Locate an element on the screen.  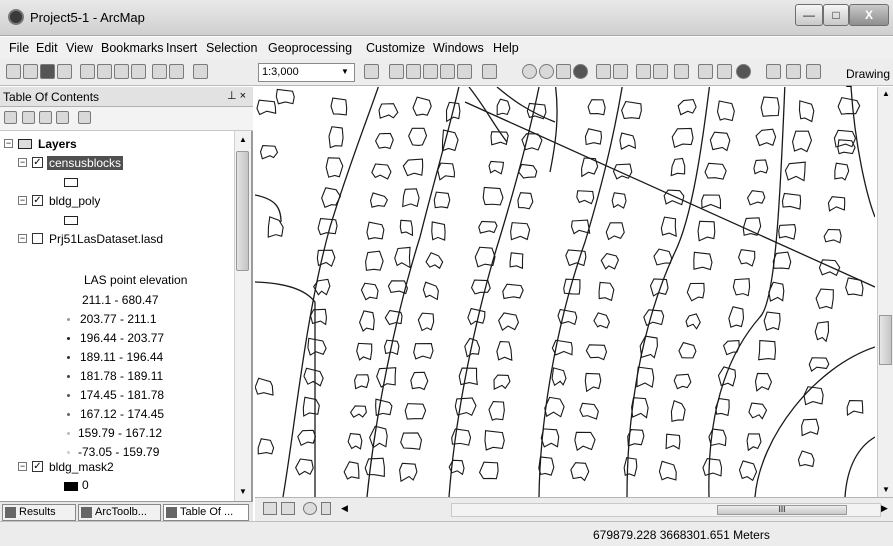
python-window-icon is located at coordinates (464, 71).